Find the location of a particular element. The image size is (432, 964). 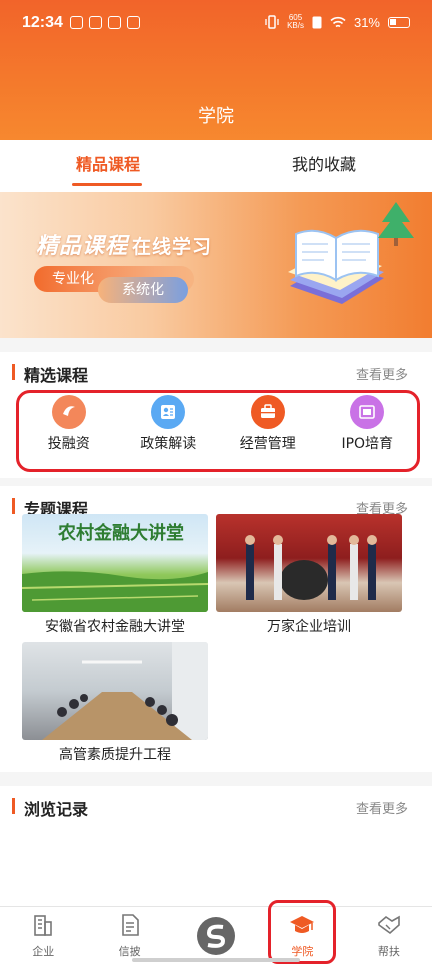

category-grid: 投融资 政策解读 经营管理 IPO培育 is located at coordinates (218, 431).